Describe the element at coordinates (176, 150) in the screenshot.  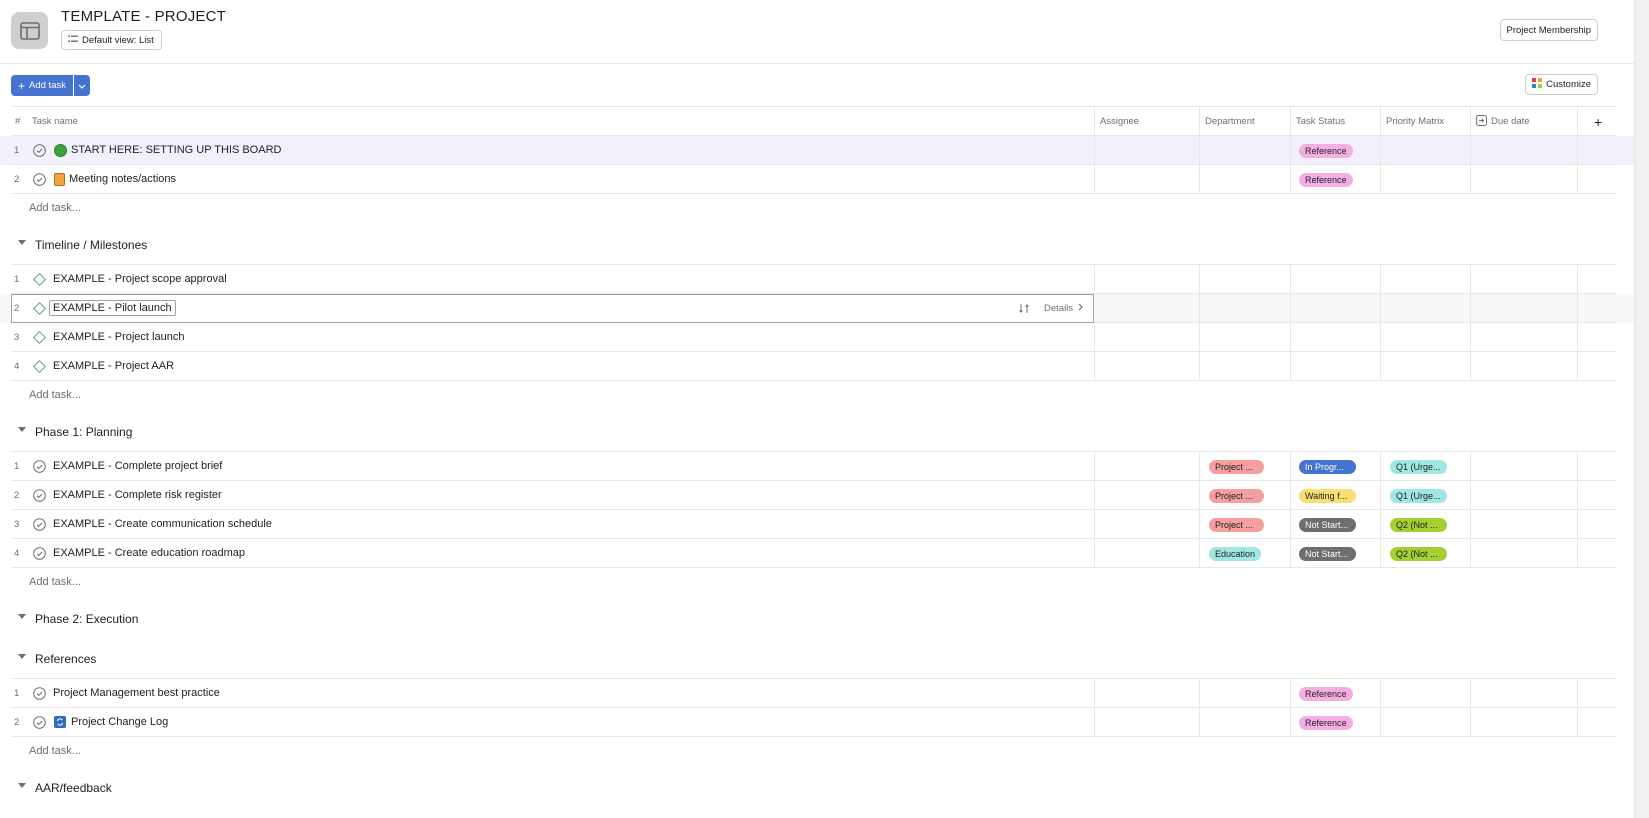
I see `task-name: START HERE: SETTING UP THIS BOARD` at that location.